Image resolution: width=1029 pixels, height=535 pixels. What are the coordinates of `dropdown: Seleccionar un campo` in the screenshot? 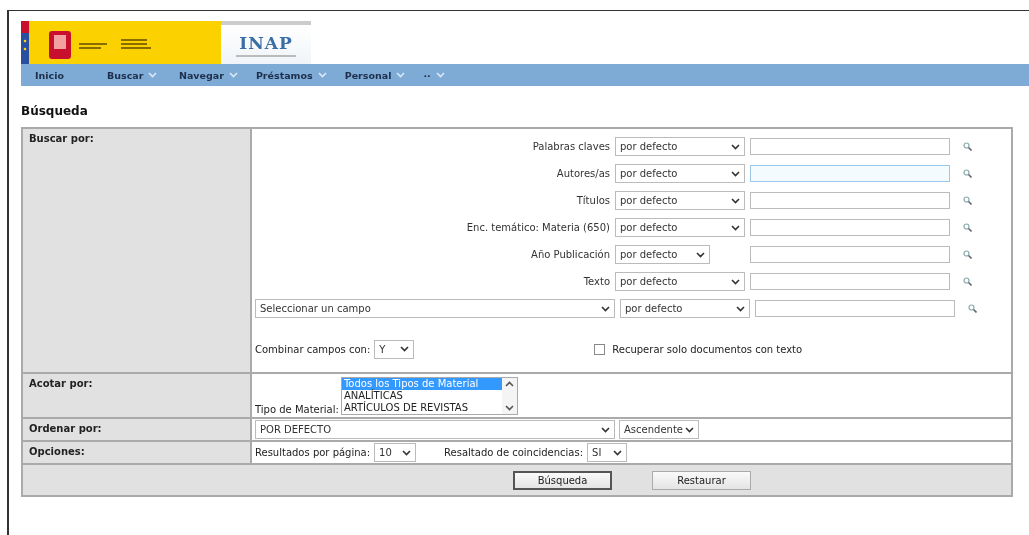 It's located at (435, 308).